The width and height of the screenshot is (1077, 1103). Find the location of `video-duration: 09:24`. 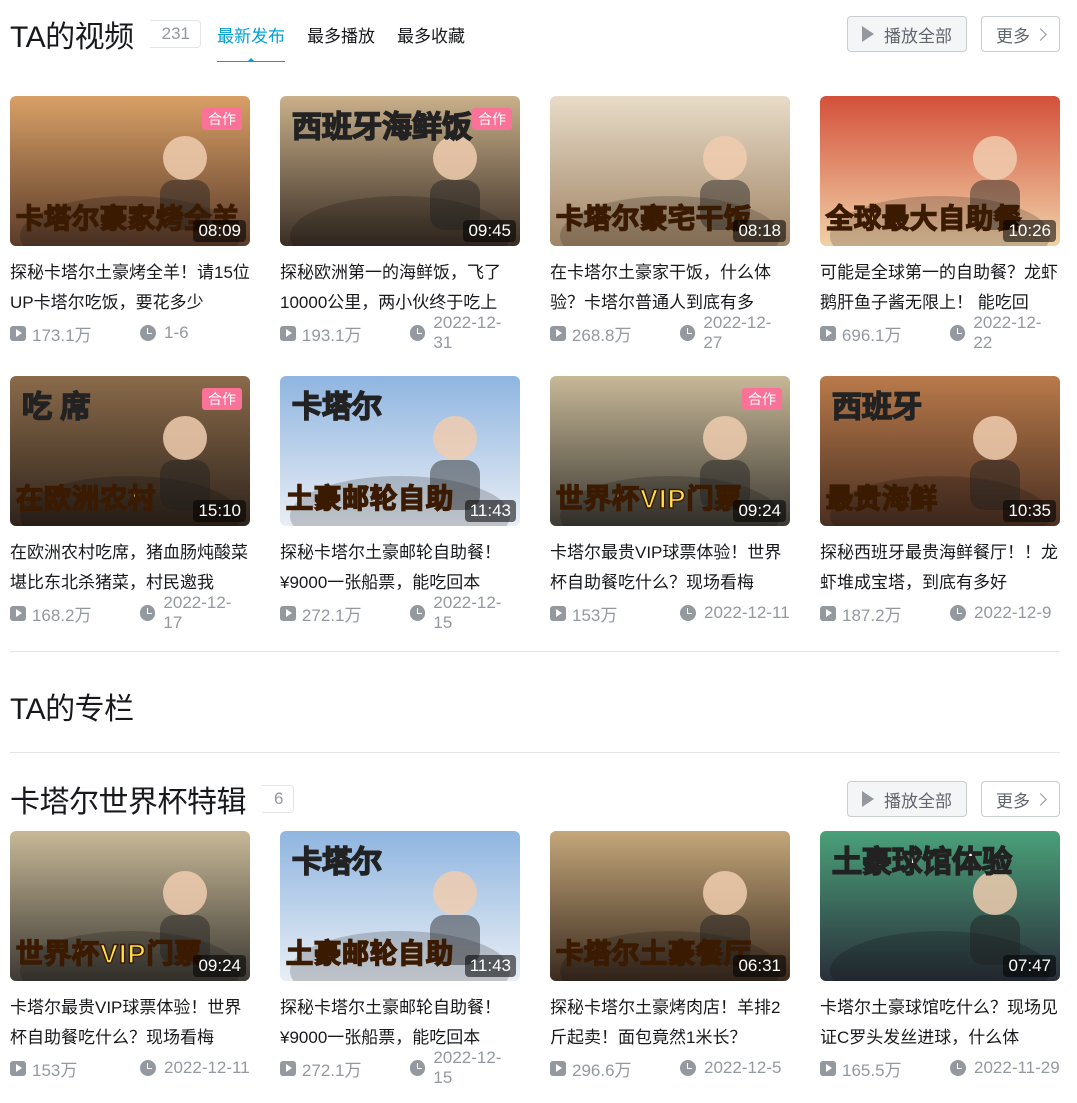

video-duration: 09:24 is located at coordinates (219, 966).